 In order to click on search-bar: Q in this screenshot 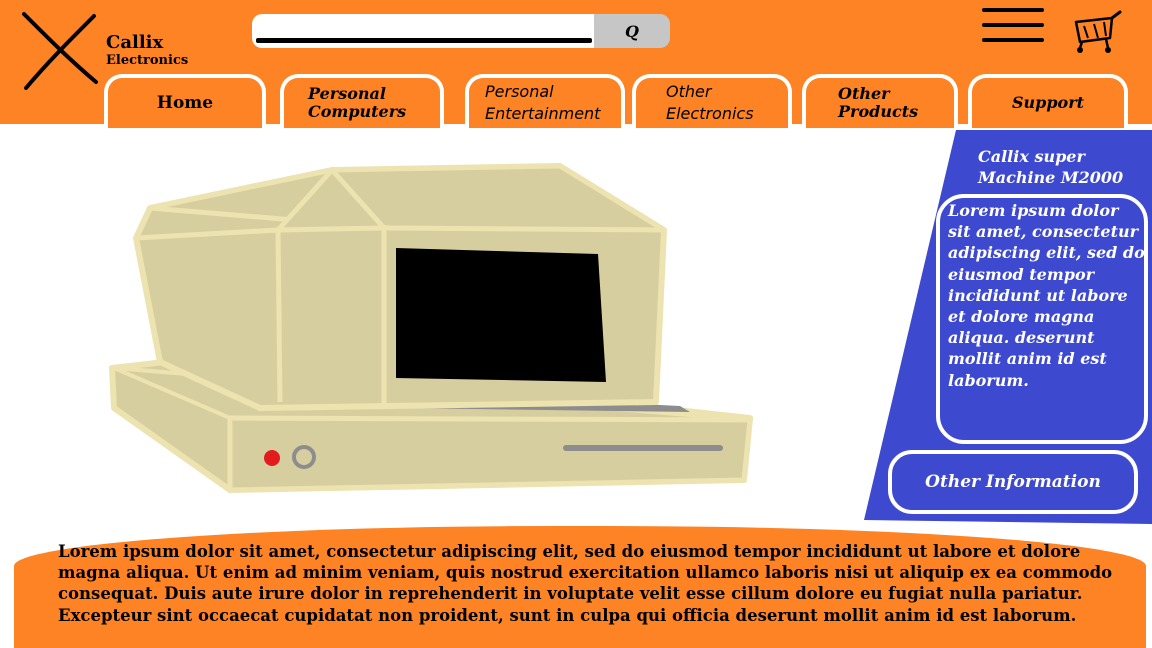, I will do `click(462, 31)`.